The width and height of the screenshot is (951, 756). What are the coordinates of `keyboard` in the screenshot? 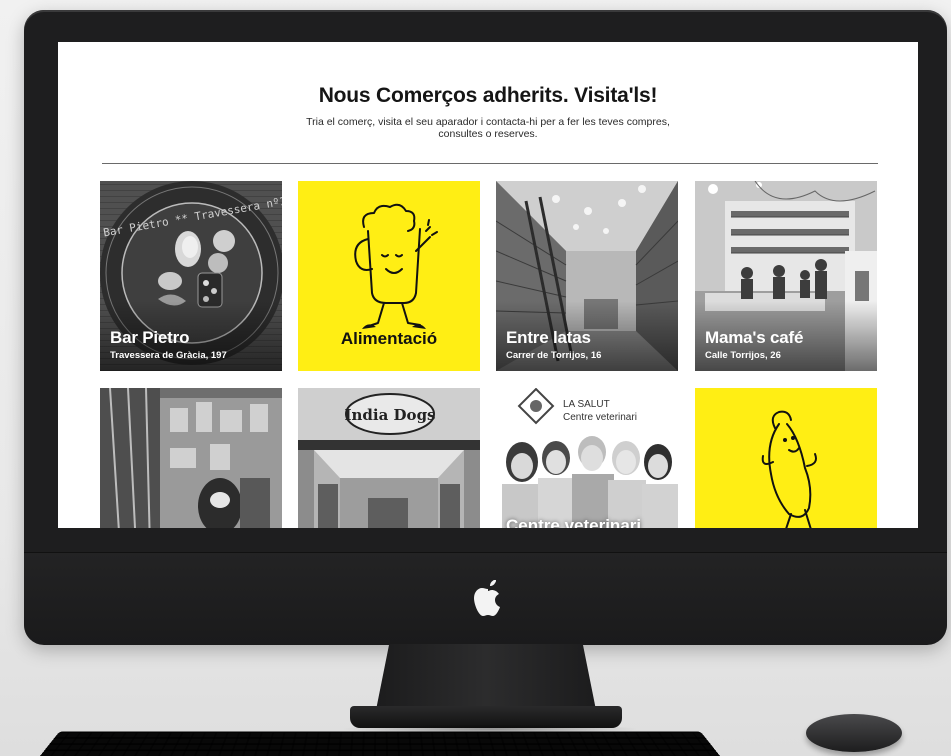 It's located at (380, 743).